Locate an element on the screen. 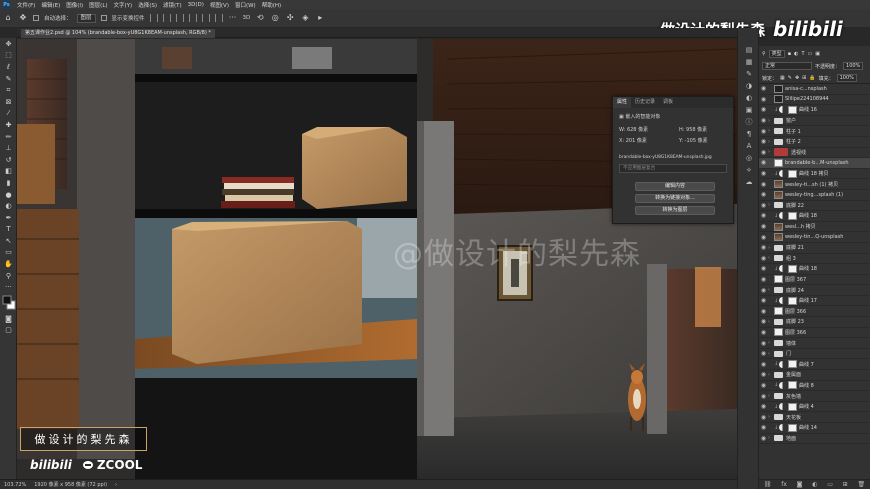 The height and width of the screenshot is (489, 870). swatches-panel-icon: ▦ is located at coordinates (749, 62).